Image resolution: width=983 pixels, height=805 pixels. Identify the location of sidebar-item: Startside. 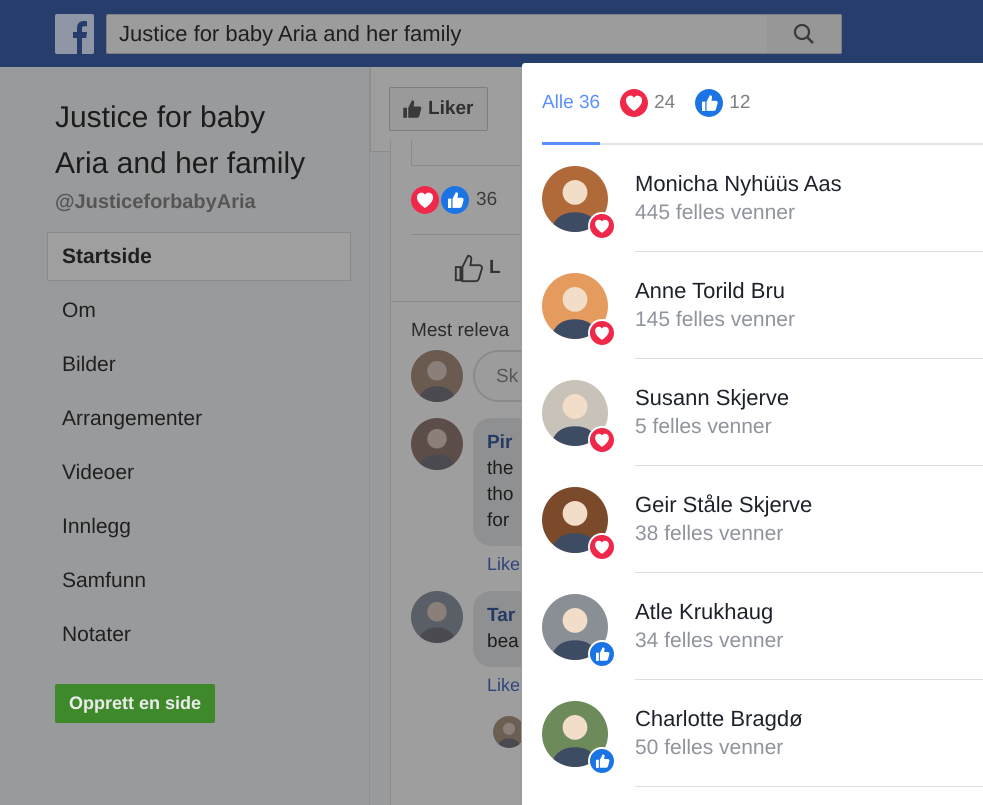
(199, 256).